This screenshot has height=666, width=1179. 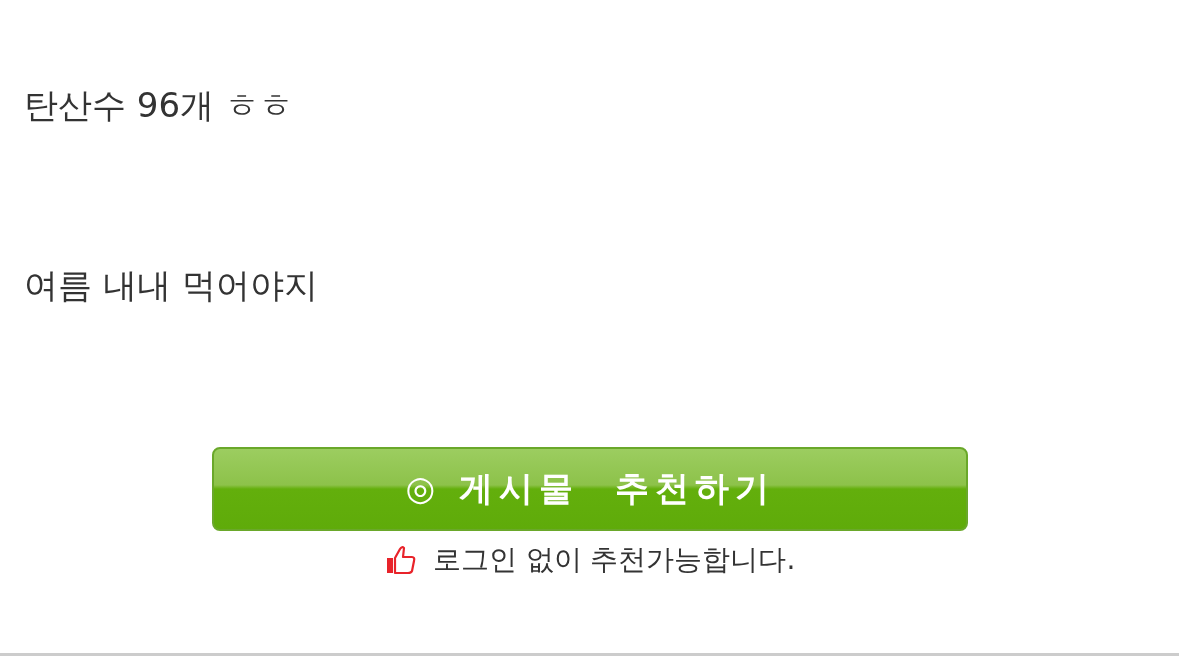 I want to click on recommend-button: ◎ 게시물 추천하기, so click(x=590, y=489).